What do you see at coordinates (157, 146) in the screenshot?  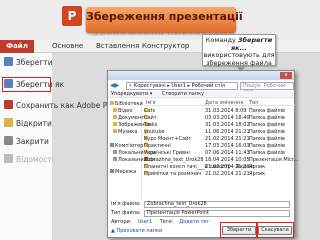 I see `file-name-text: Практичні` at bounding box center [157, 146].